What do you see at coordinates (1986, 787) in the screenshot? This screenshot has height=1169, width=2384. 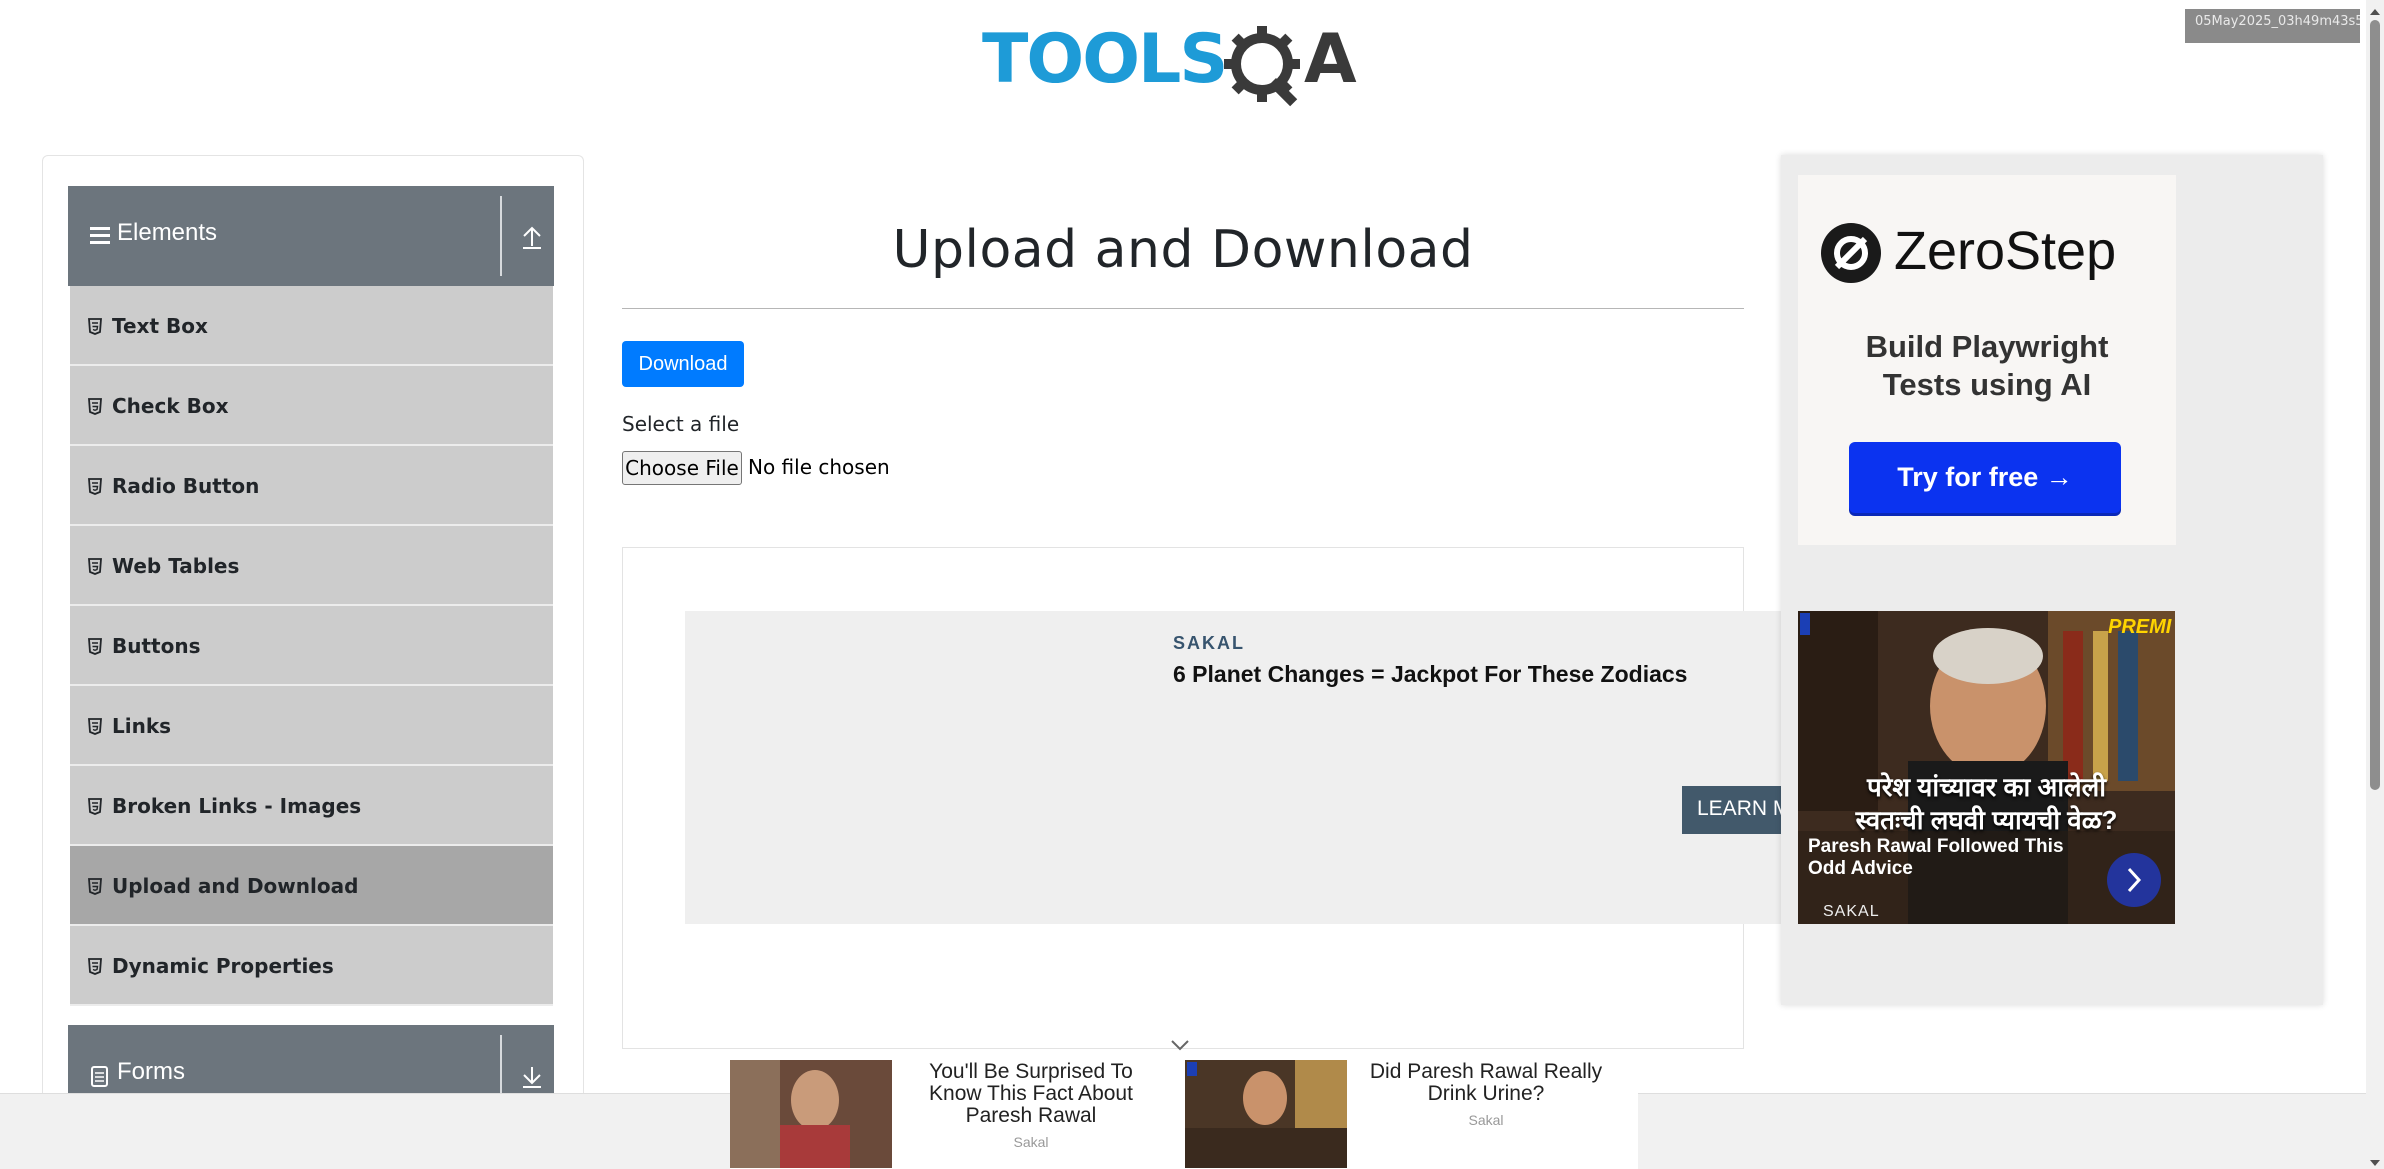 I see `marathi-line-1: परेश यांच्यावर का आलेली` at bounding box center [1986, 787].